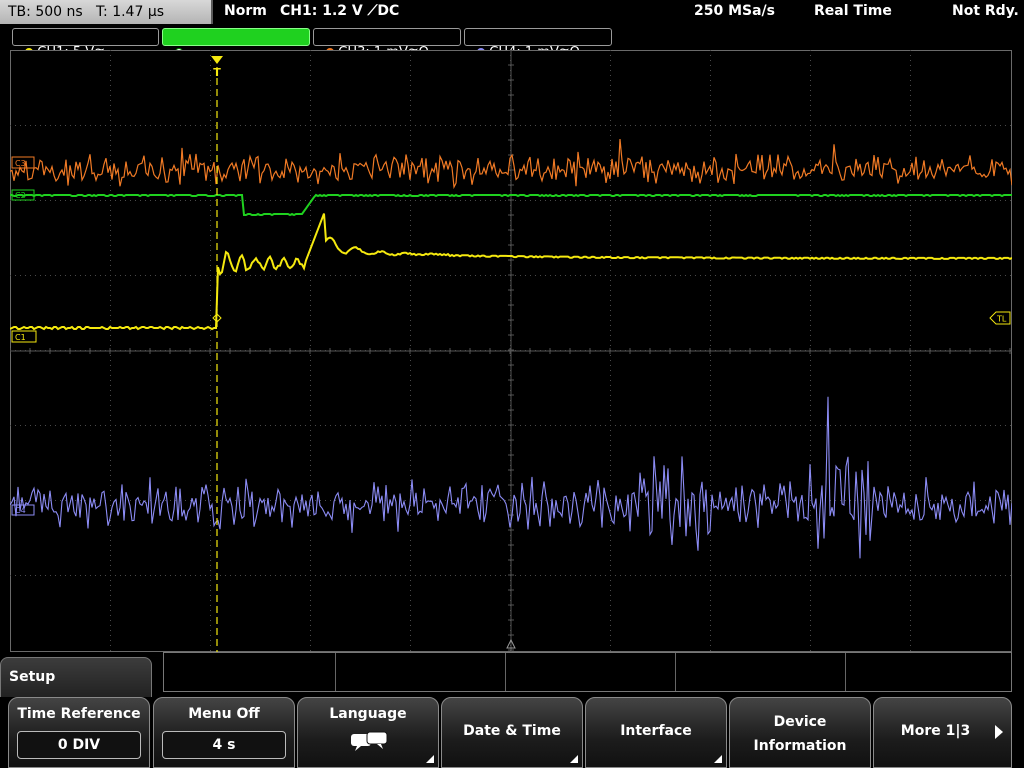  I want to click on more-button: More 1|3, so click(942, 732).